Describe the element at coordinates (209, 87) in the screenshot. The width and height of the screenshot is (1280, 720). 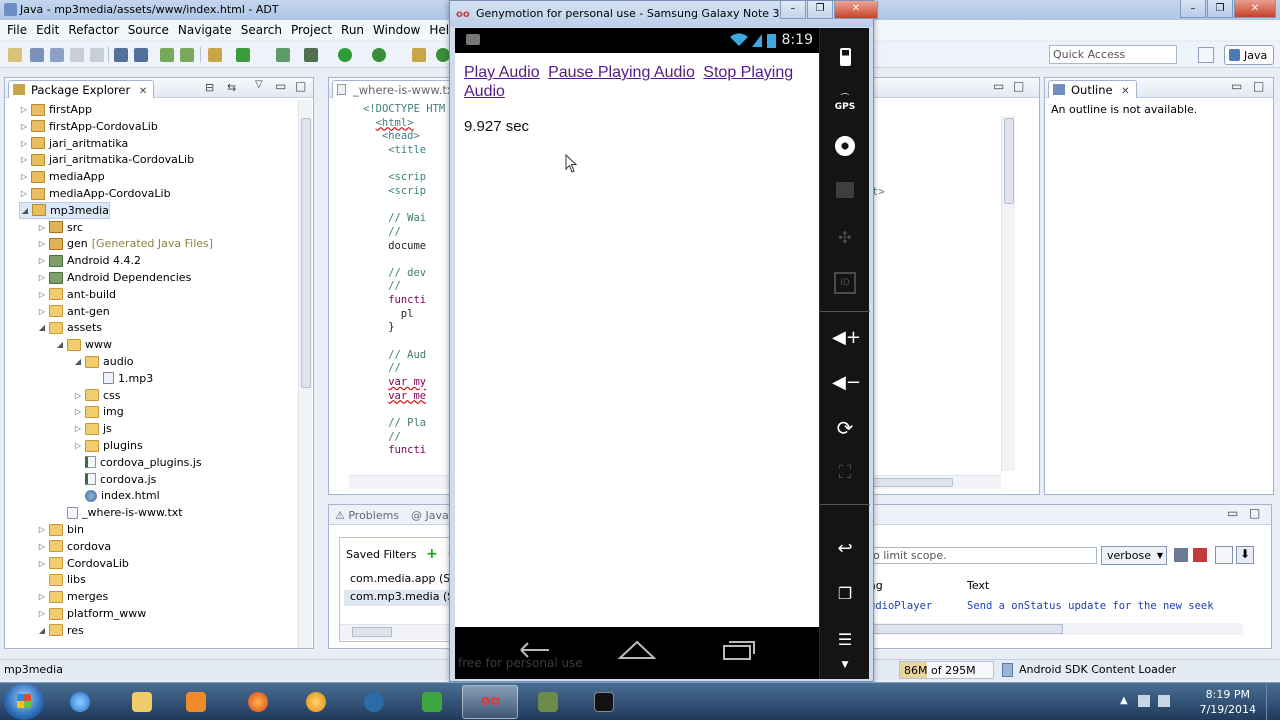
I see `collapse-all-icon: ⊟` at that location.